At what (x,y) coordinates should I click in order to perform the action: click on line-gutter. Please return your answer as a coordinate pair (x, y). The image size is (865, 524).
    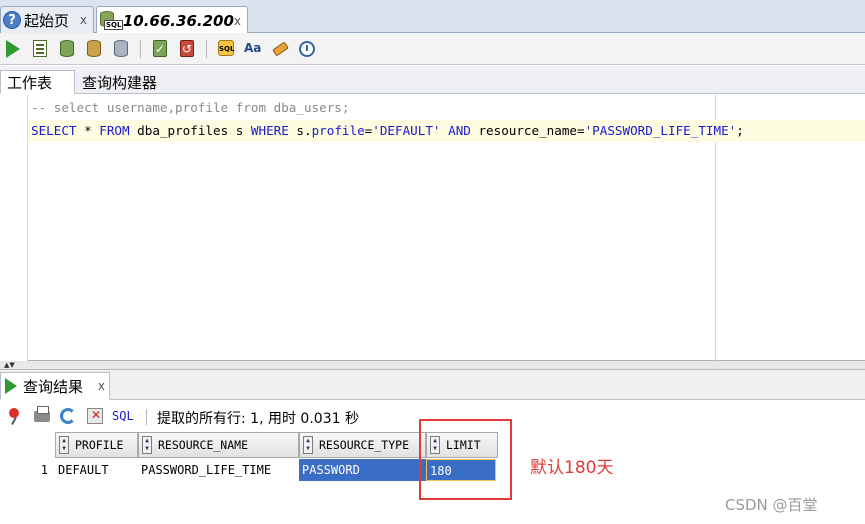
    Looking at the image, I should click on (14, 228).